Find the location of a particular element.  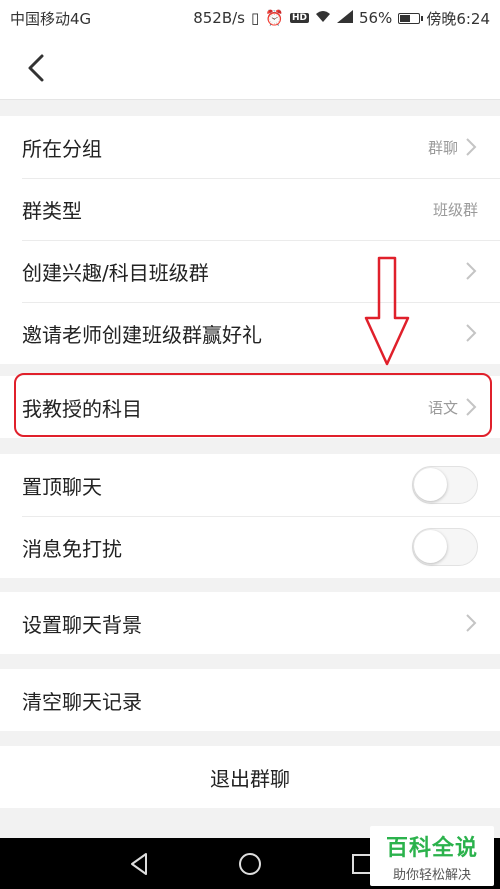

chevron-left-icon is located at coordinates (36, 68).